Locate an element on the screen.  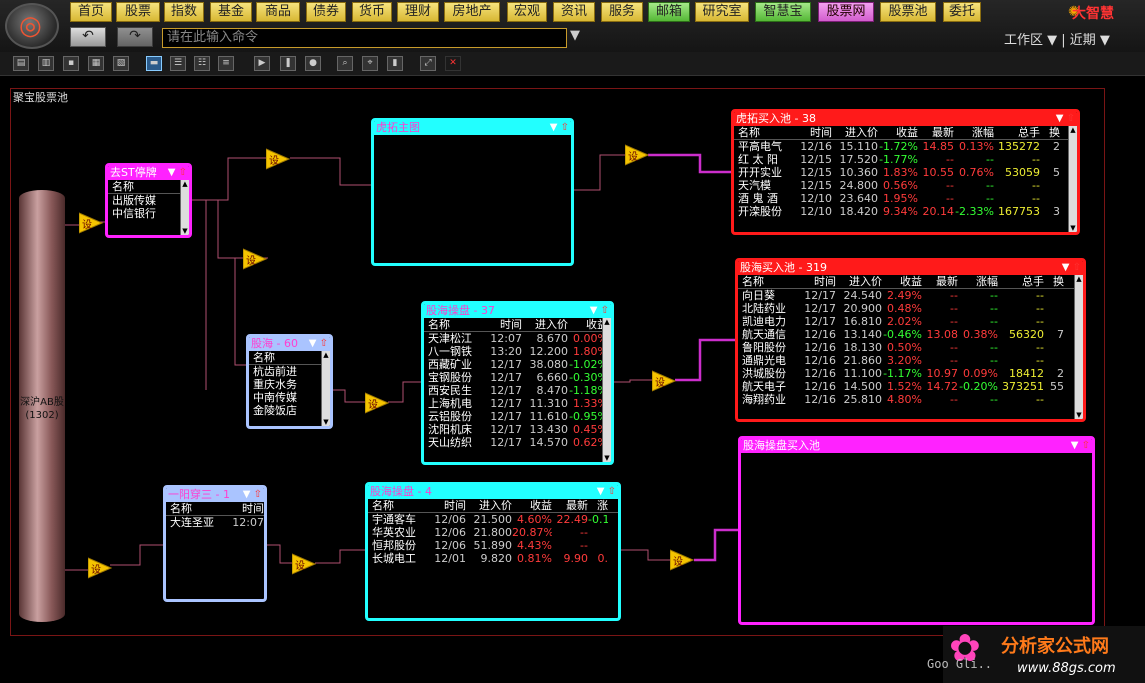
panel-guhai-60: 股海 - 60 ▼ ⇧ 名称 杭齿前进 重庆水务 中南传媒 金陵饭店 ▲ ▼ is located at coordinates (289, 381).